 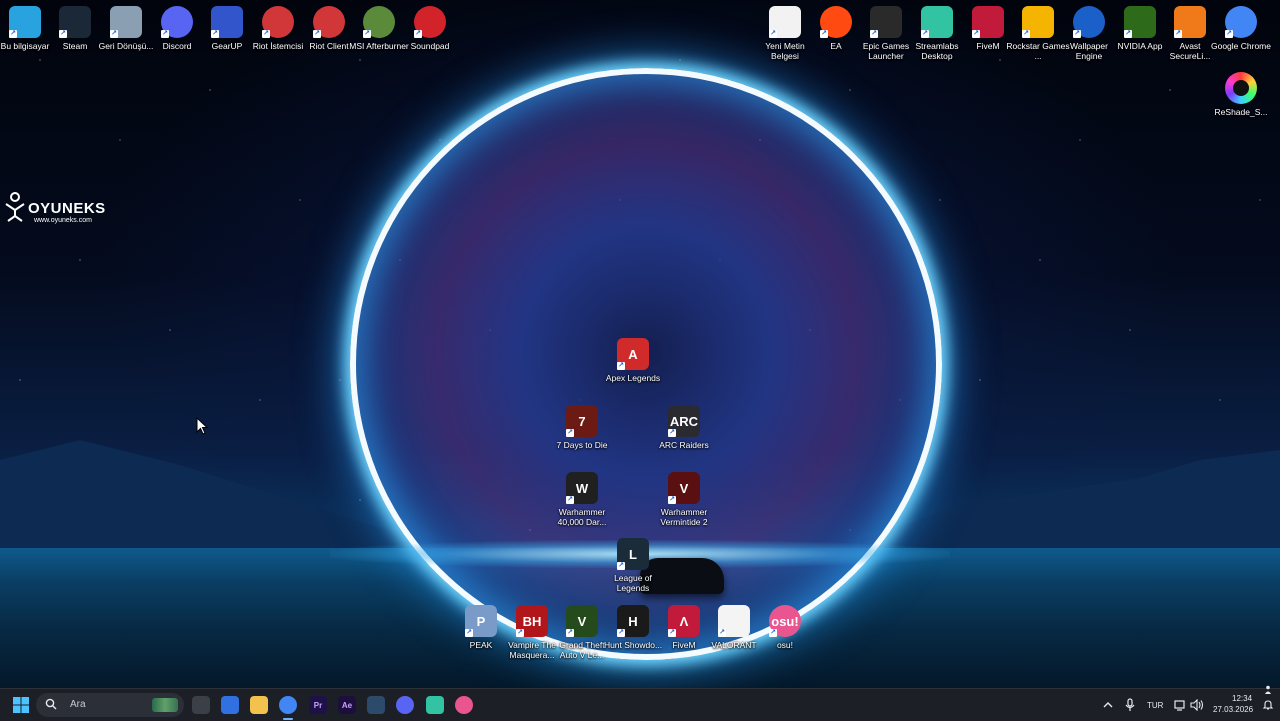 I want to click on streamlabs-icon: ↗, so click(x=937, y=22).